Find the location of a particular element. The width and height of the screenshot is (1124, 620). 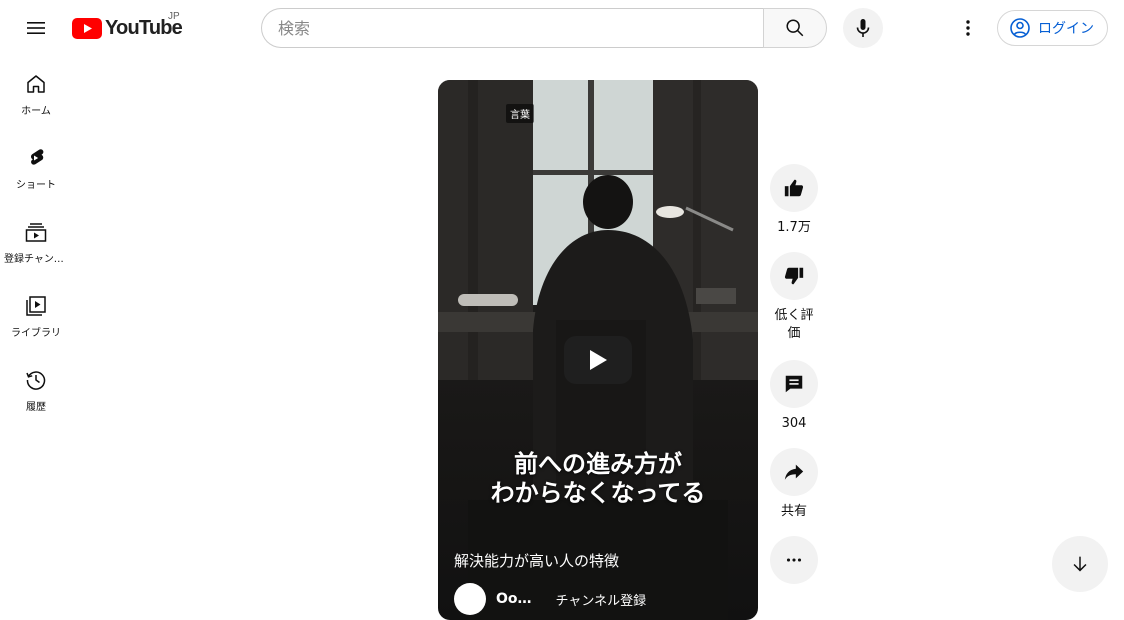

share-arrow-icon is located at coordinates (794, 472).